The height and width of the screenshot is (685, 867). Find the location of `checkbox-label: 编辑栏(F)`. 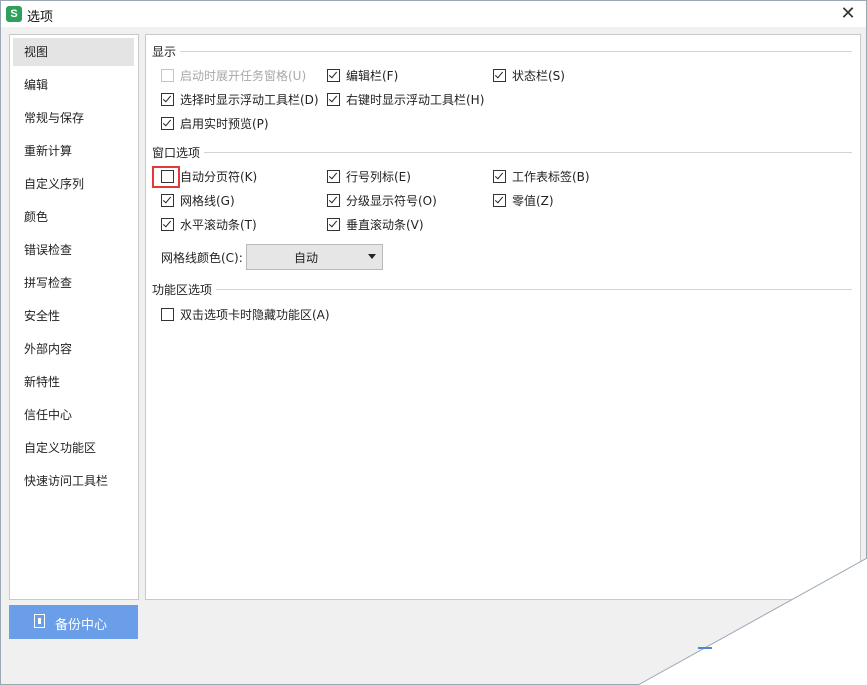

checkbox-label: 编辑栏(F) is located at coordinates (372, 76).